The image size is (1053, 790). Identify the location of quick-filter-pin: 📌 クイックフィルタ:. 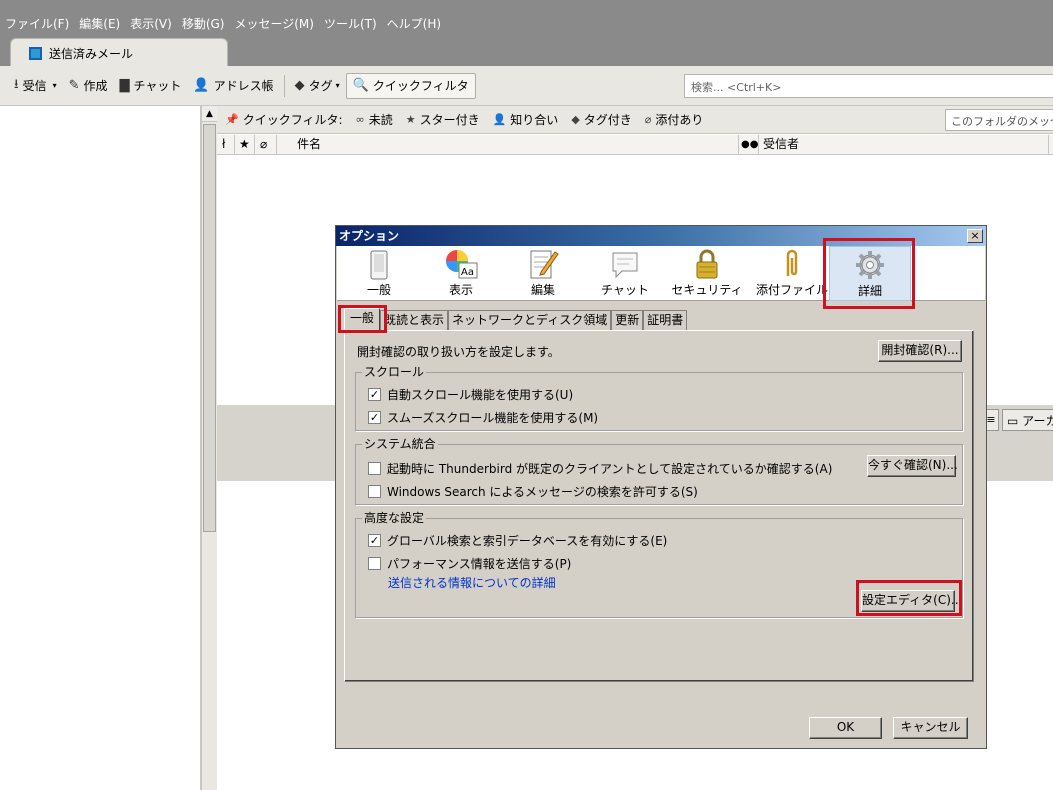
(284, 119).